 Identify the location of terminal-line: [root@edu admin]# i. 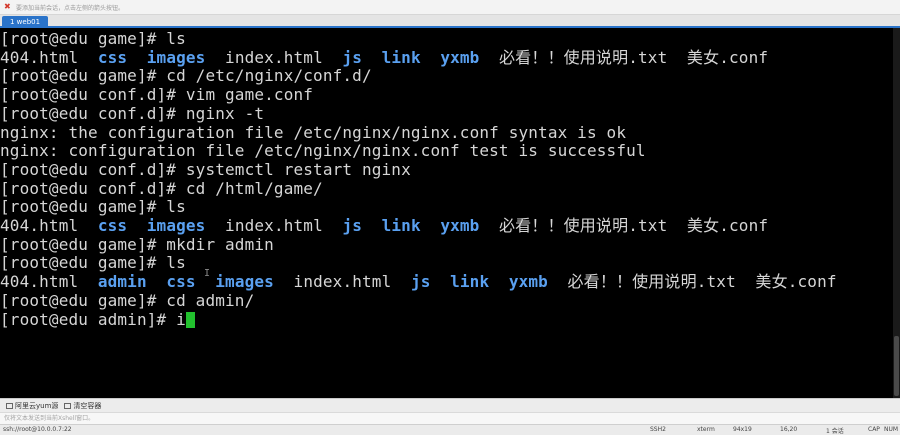
(97, 319).